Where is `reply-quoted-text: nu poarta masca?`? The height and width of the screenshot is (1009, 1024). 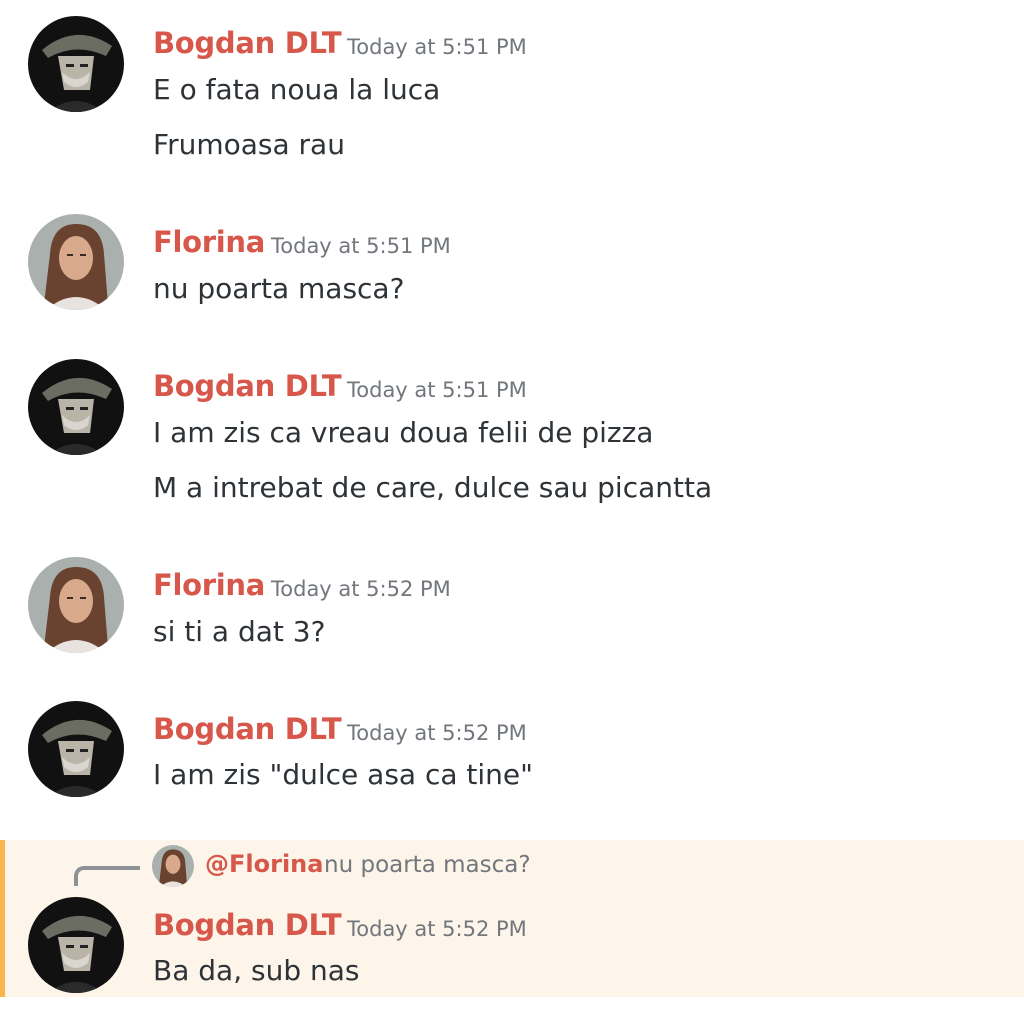
reply-quoted-text: nu poarta masca? is located at coordinates (427, 865).